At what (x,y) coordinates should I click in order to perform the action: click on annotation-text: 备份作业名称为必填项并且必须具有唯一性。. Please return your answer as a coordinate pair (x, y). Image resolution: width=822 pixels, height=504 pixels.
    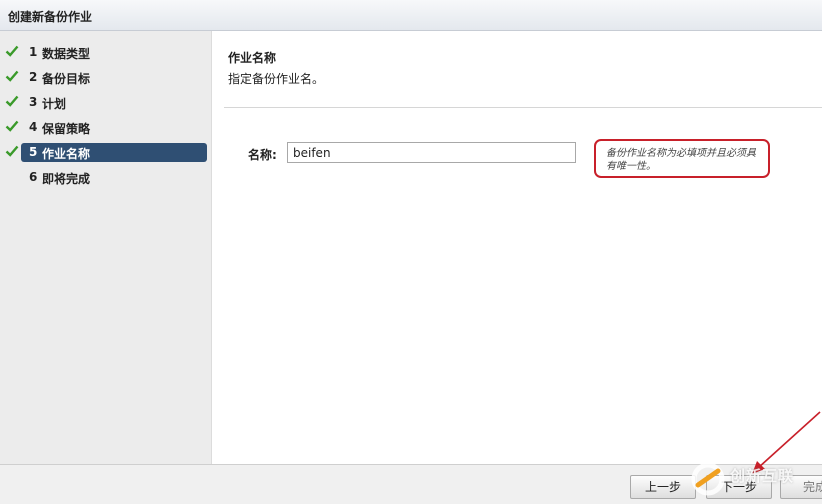
    Looking at the image, I should click on (681, 160).